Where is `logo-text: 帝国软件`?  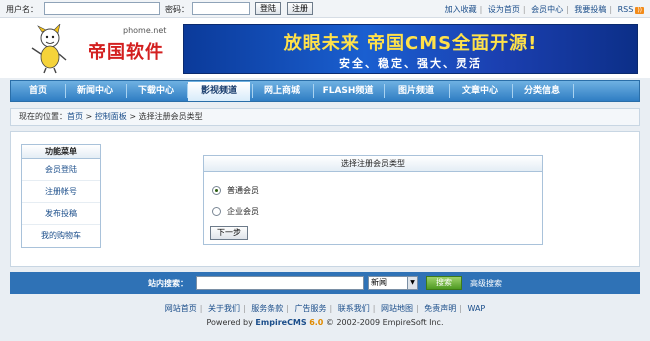
logo-text: 帝国软件 is located at coordinates (126, 52).